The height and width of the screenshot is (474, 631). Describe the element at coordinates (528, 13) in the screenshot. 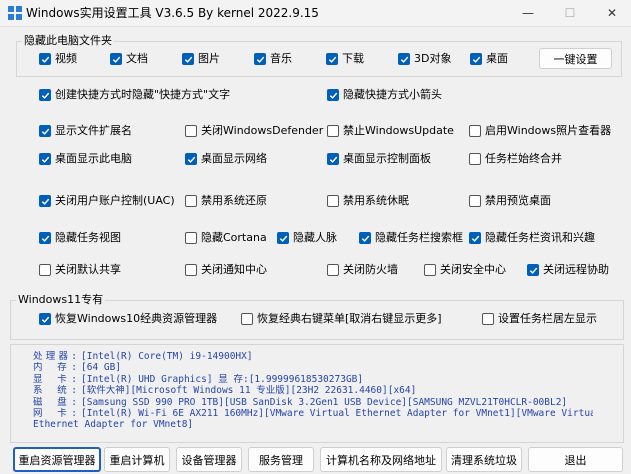

I see `minimize-button: —` at that location.